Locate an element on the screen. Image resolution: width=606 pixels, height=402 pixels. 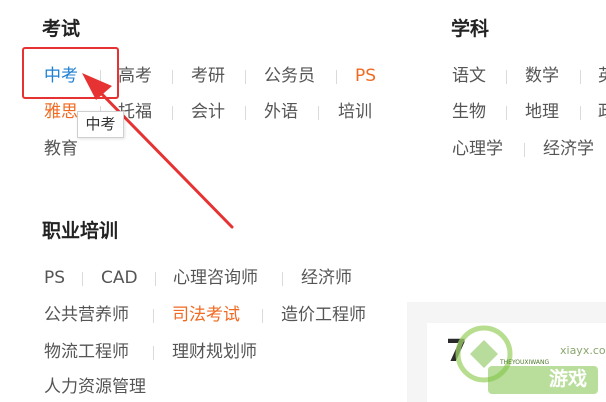
annotation-arrow is located at coordinates (158, 151).